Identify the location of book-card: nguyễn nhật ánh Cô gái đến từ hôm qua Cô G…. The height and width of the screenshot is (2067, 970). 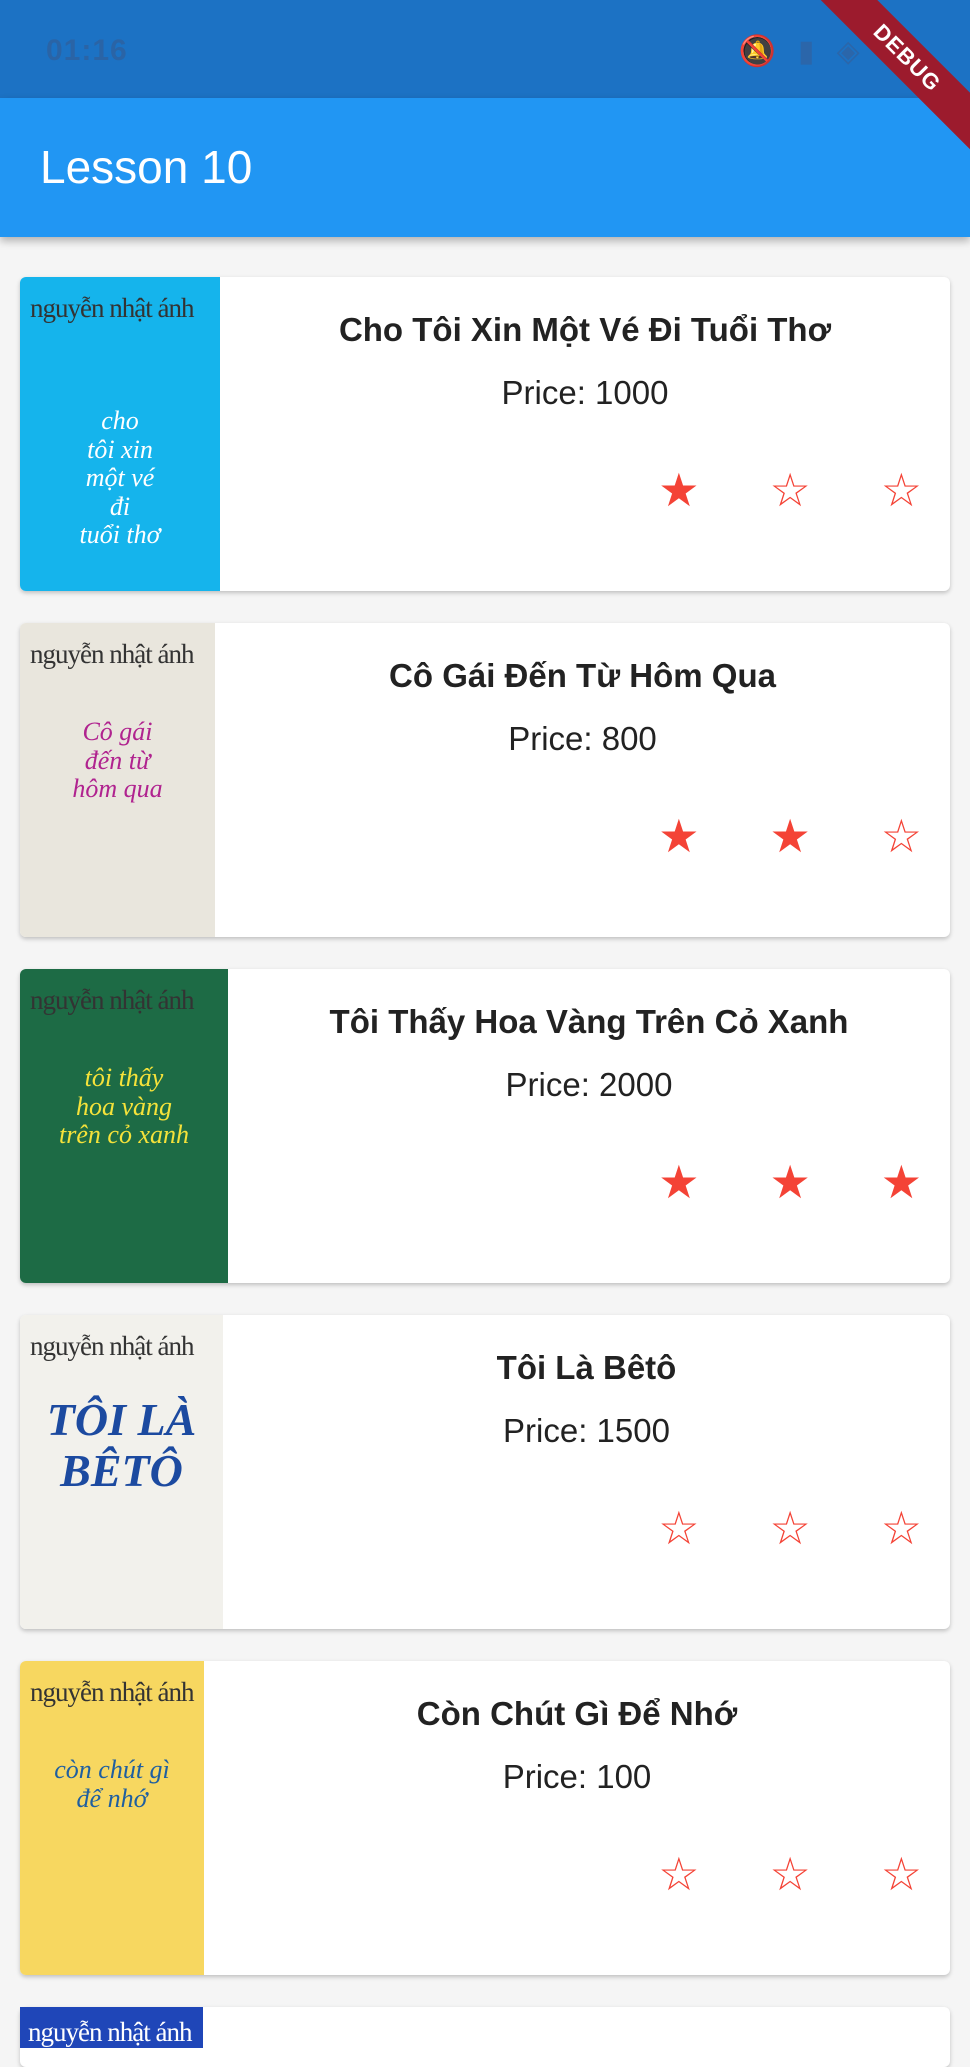
(485, 780).